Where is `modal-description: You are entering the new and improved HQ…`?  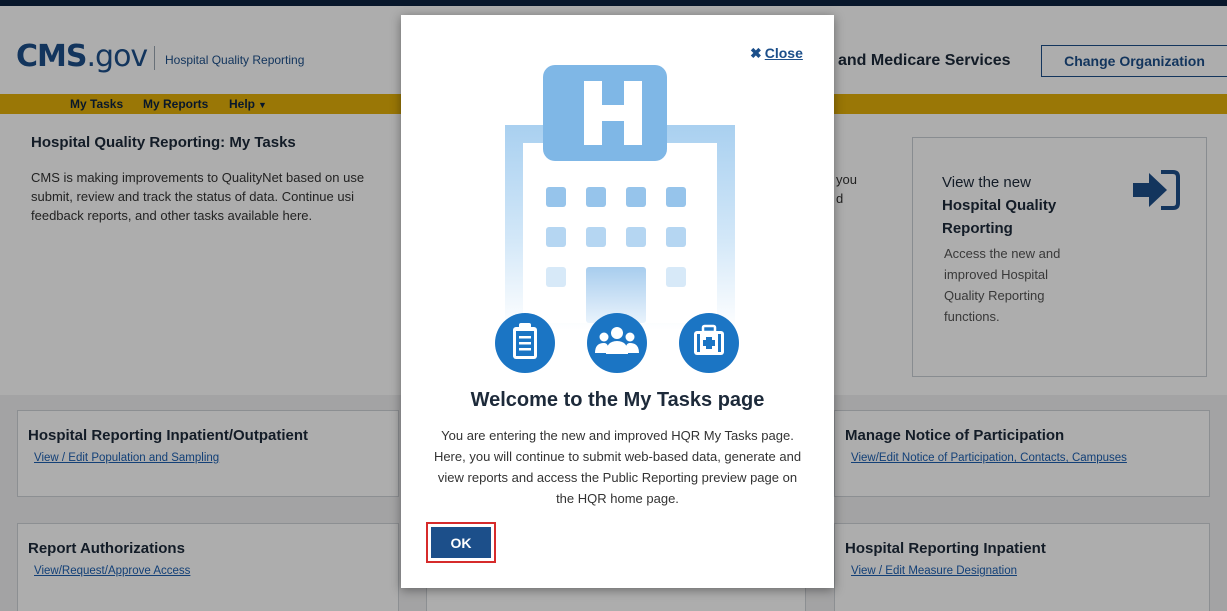 modal-description: You are entering the new and improved HQ… is located at coordinates (617, 467).